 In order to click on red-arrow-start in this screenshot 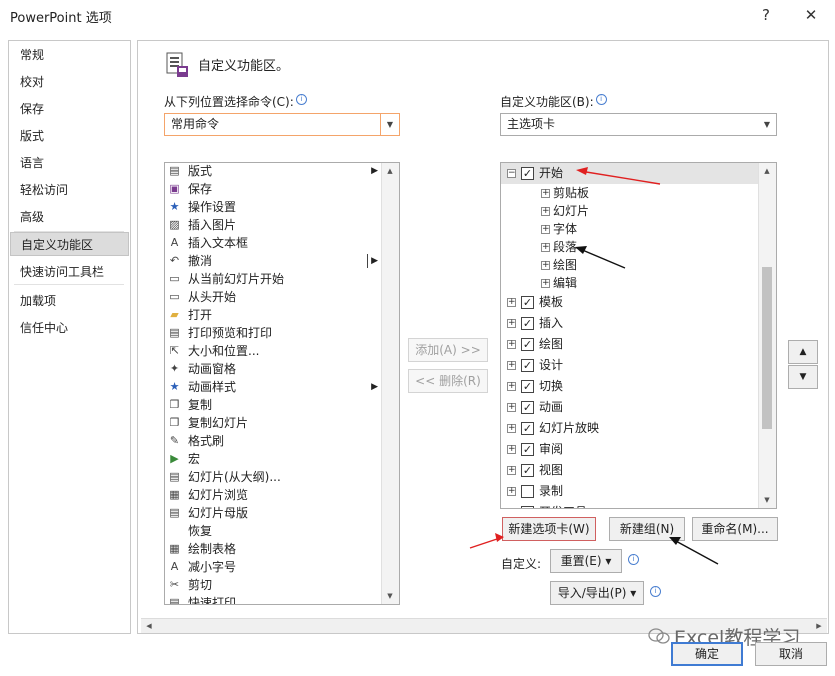, I will do `click(618, 176)`.